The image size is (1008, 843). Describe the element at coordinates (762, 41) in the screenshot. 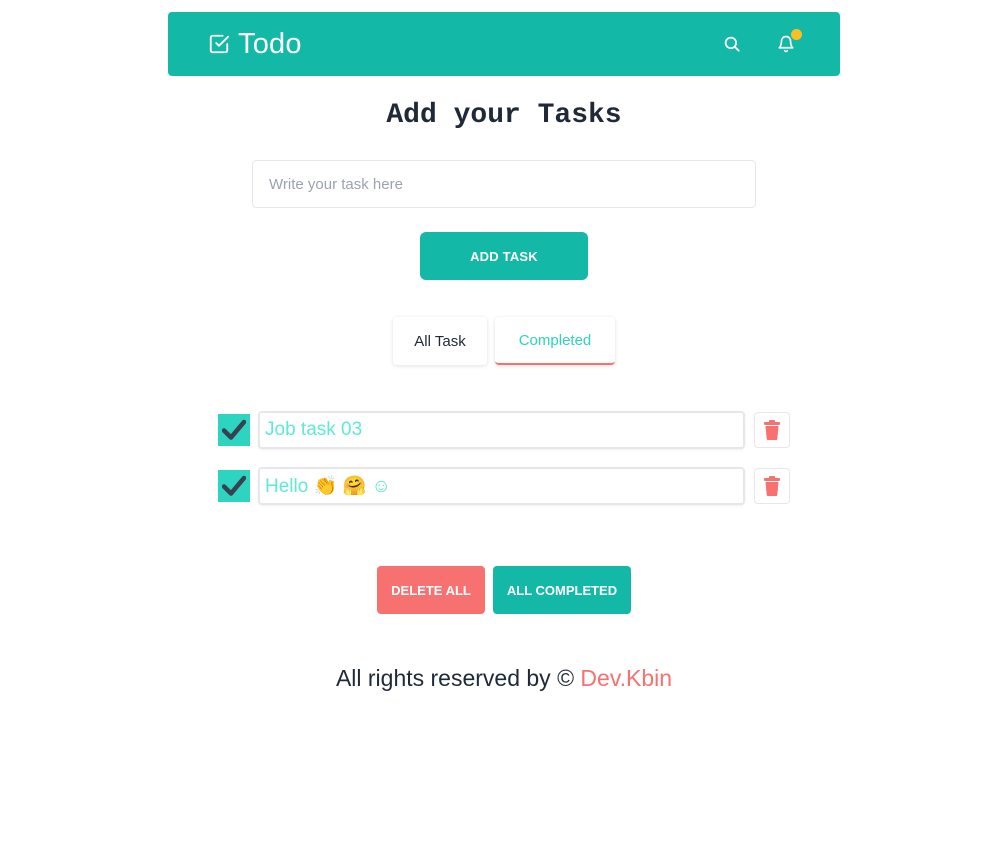

I see `nav-actions` at that location.